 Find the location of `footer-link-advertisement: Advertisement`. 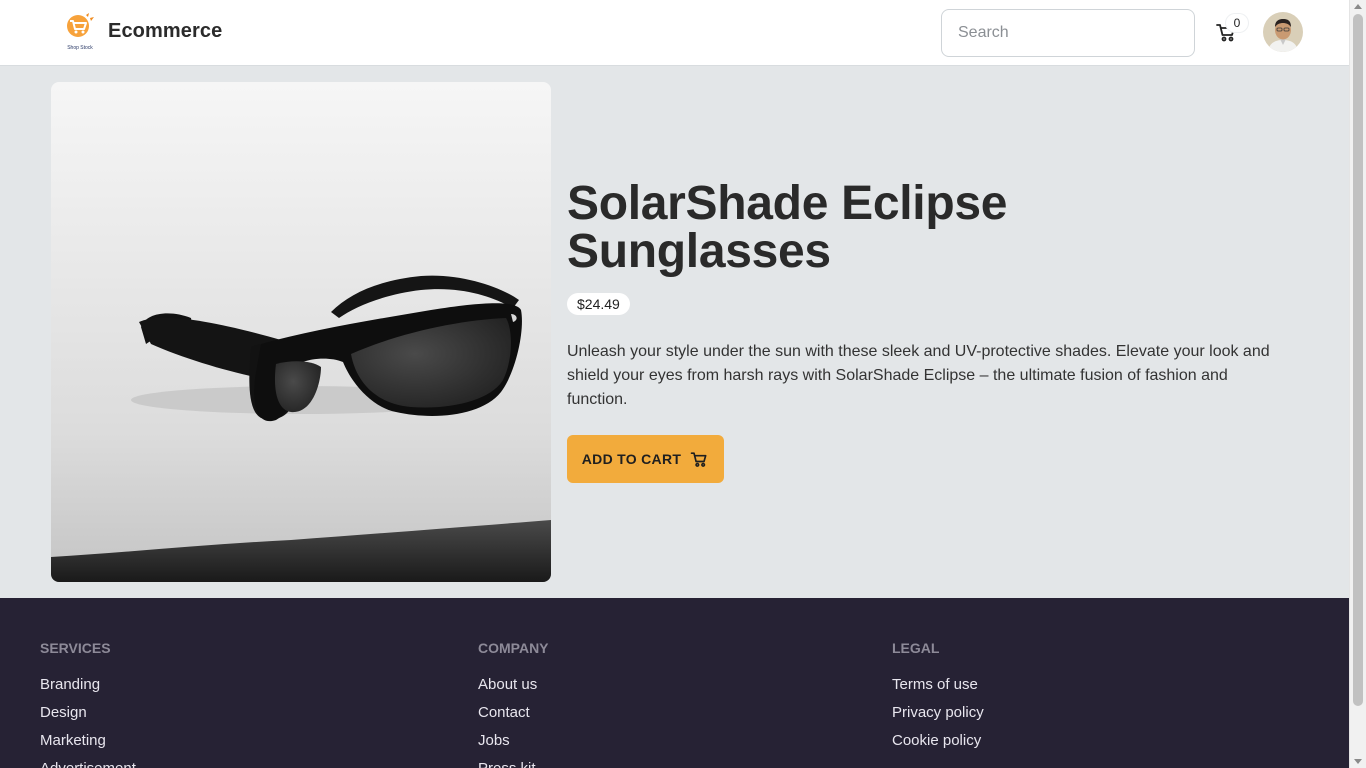

footer-link-advertisement: Advertisement is located at coordinates (88, 764).